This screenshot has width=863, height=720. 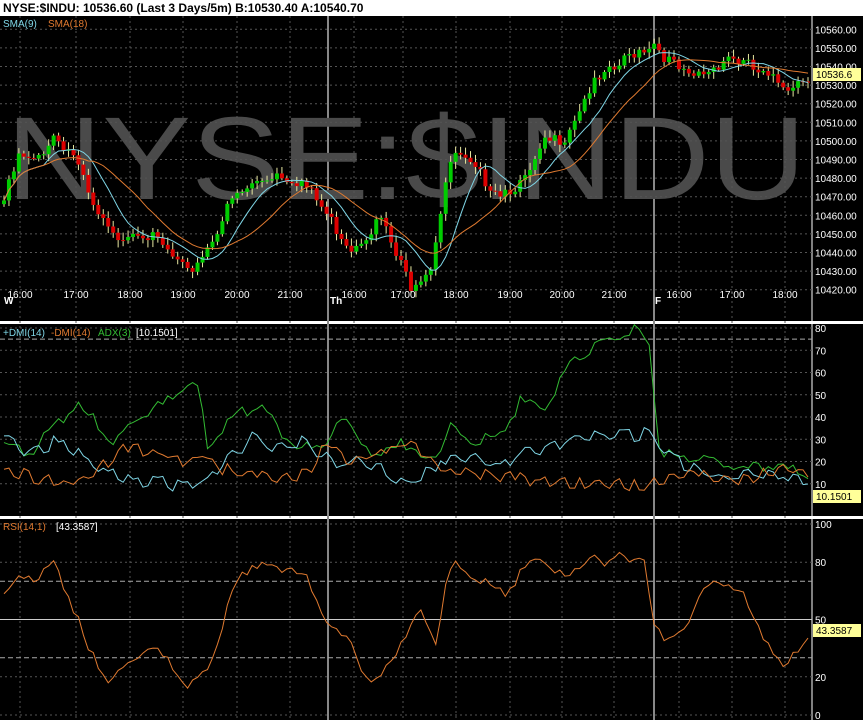 What do you see at coordinates (836, 179) in the screenshot?
I see `price-tick-label: 10480.00` at bounding box center [836, 179].